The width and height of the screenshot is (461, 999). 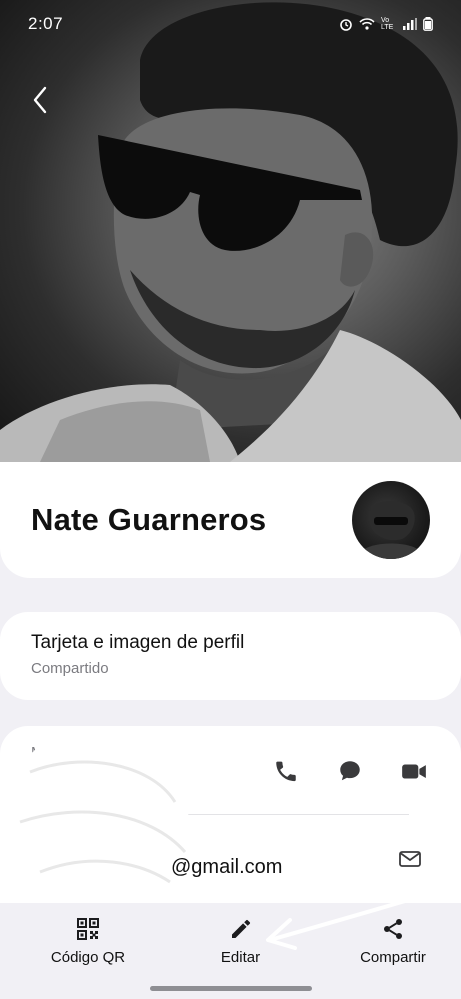 I want to click on phone-icon, so click(x=286, y=771).